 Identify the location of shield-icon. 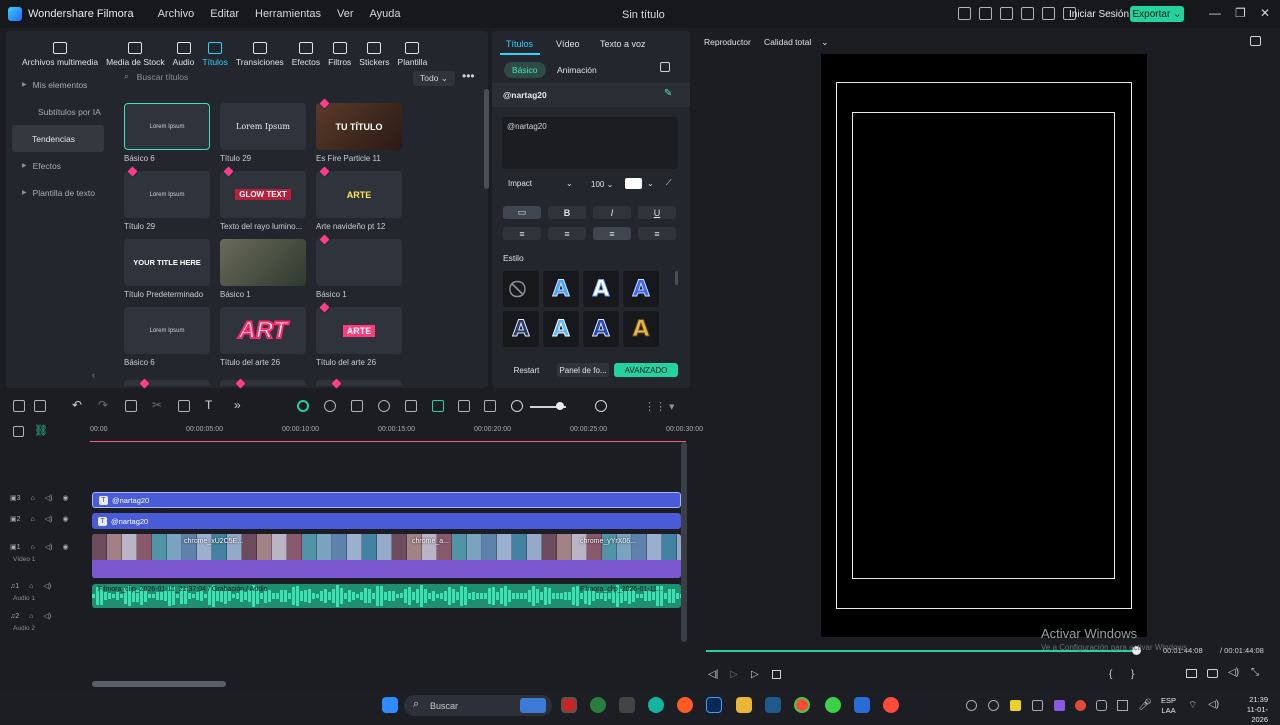
(357, 406).